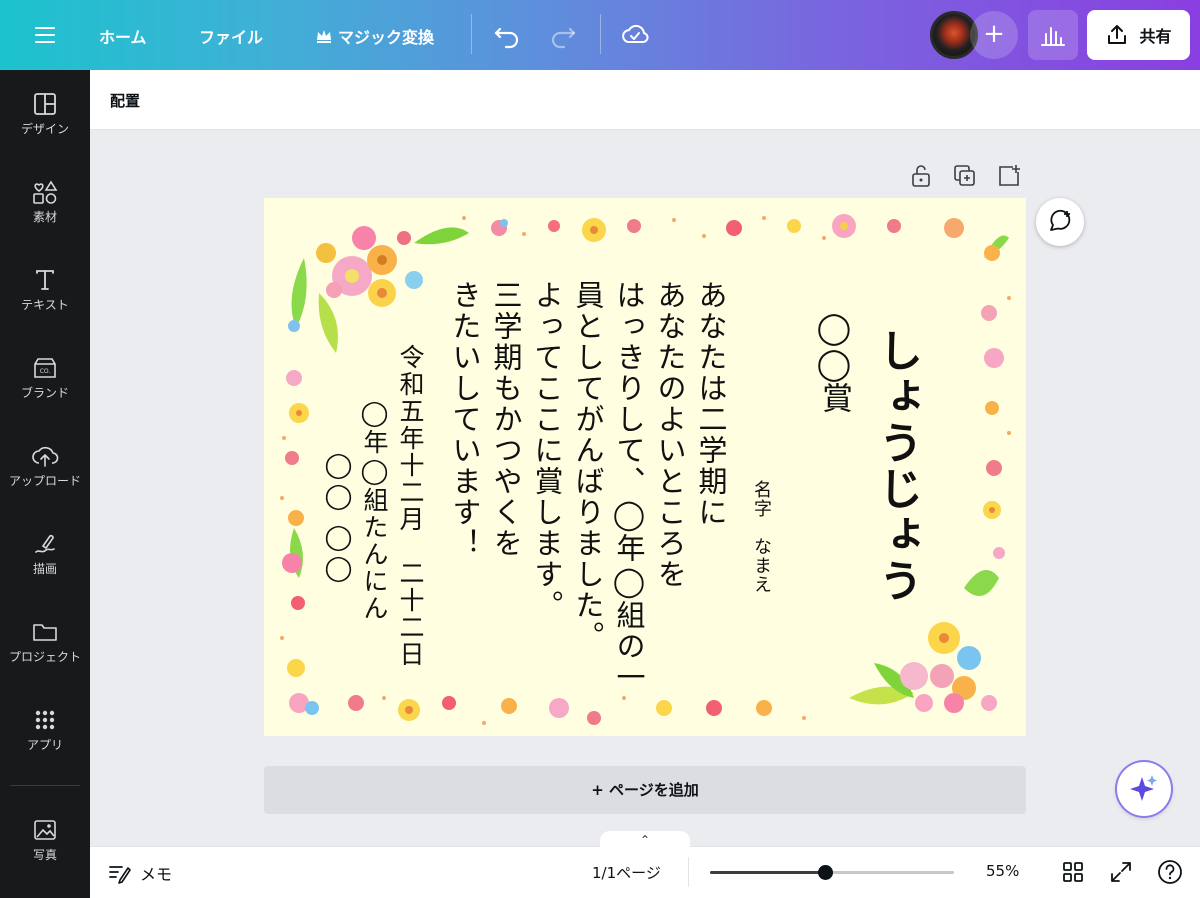  Describe the element at coordinates (1138, 35) in the screenshot. I see `share-button: 共有` at that location.